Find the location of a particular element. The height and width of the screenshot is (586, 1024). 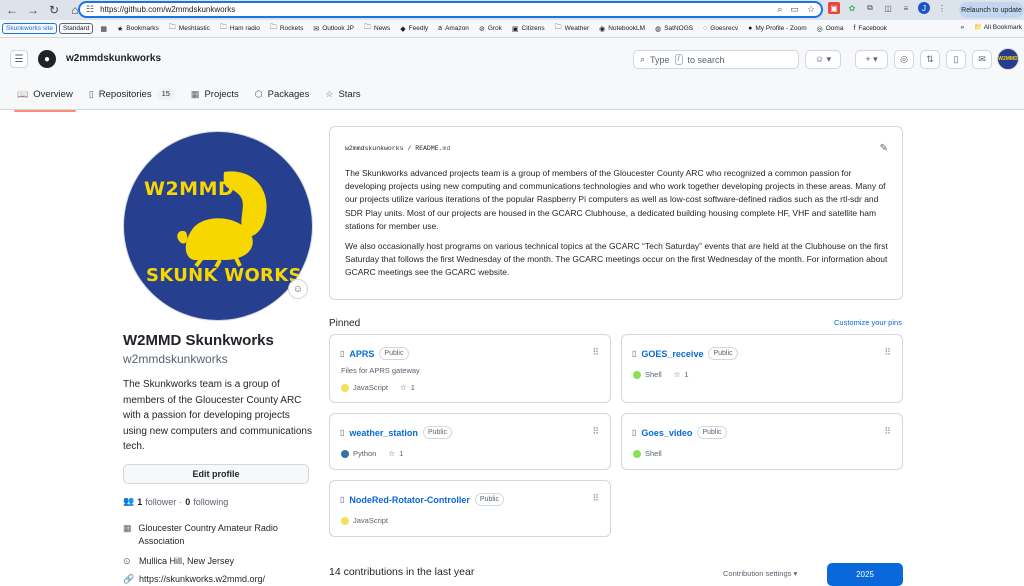

repo-link: weather_station is located at coordinates (383, 433).